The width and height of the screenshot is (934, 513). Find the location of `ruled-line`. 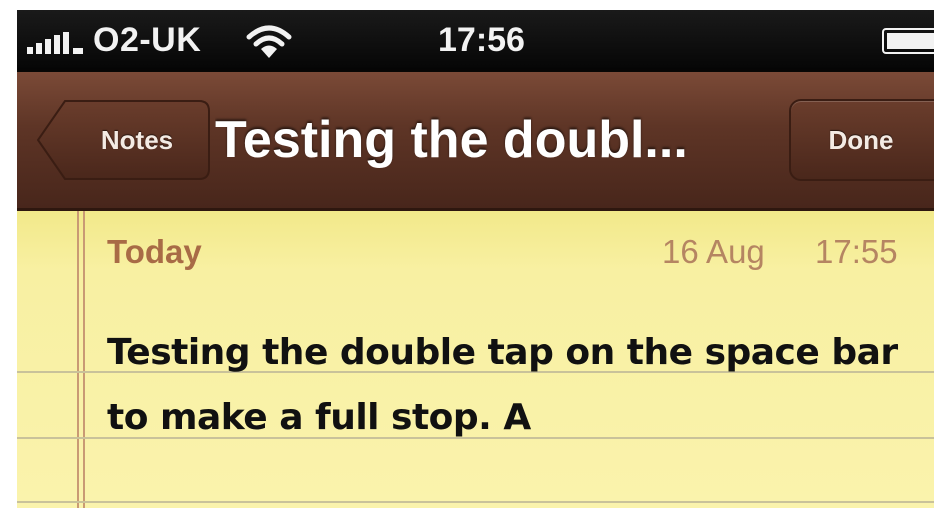

ruled-line is located at coordinates (475, 502).